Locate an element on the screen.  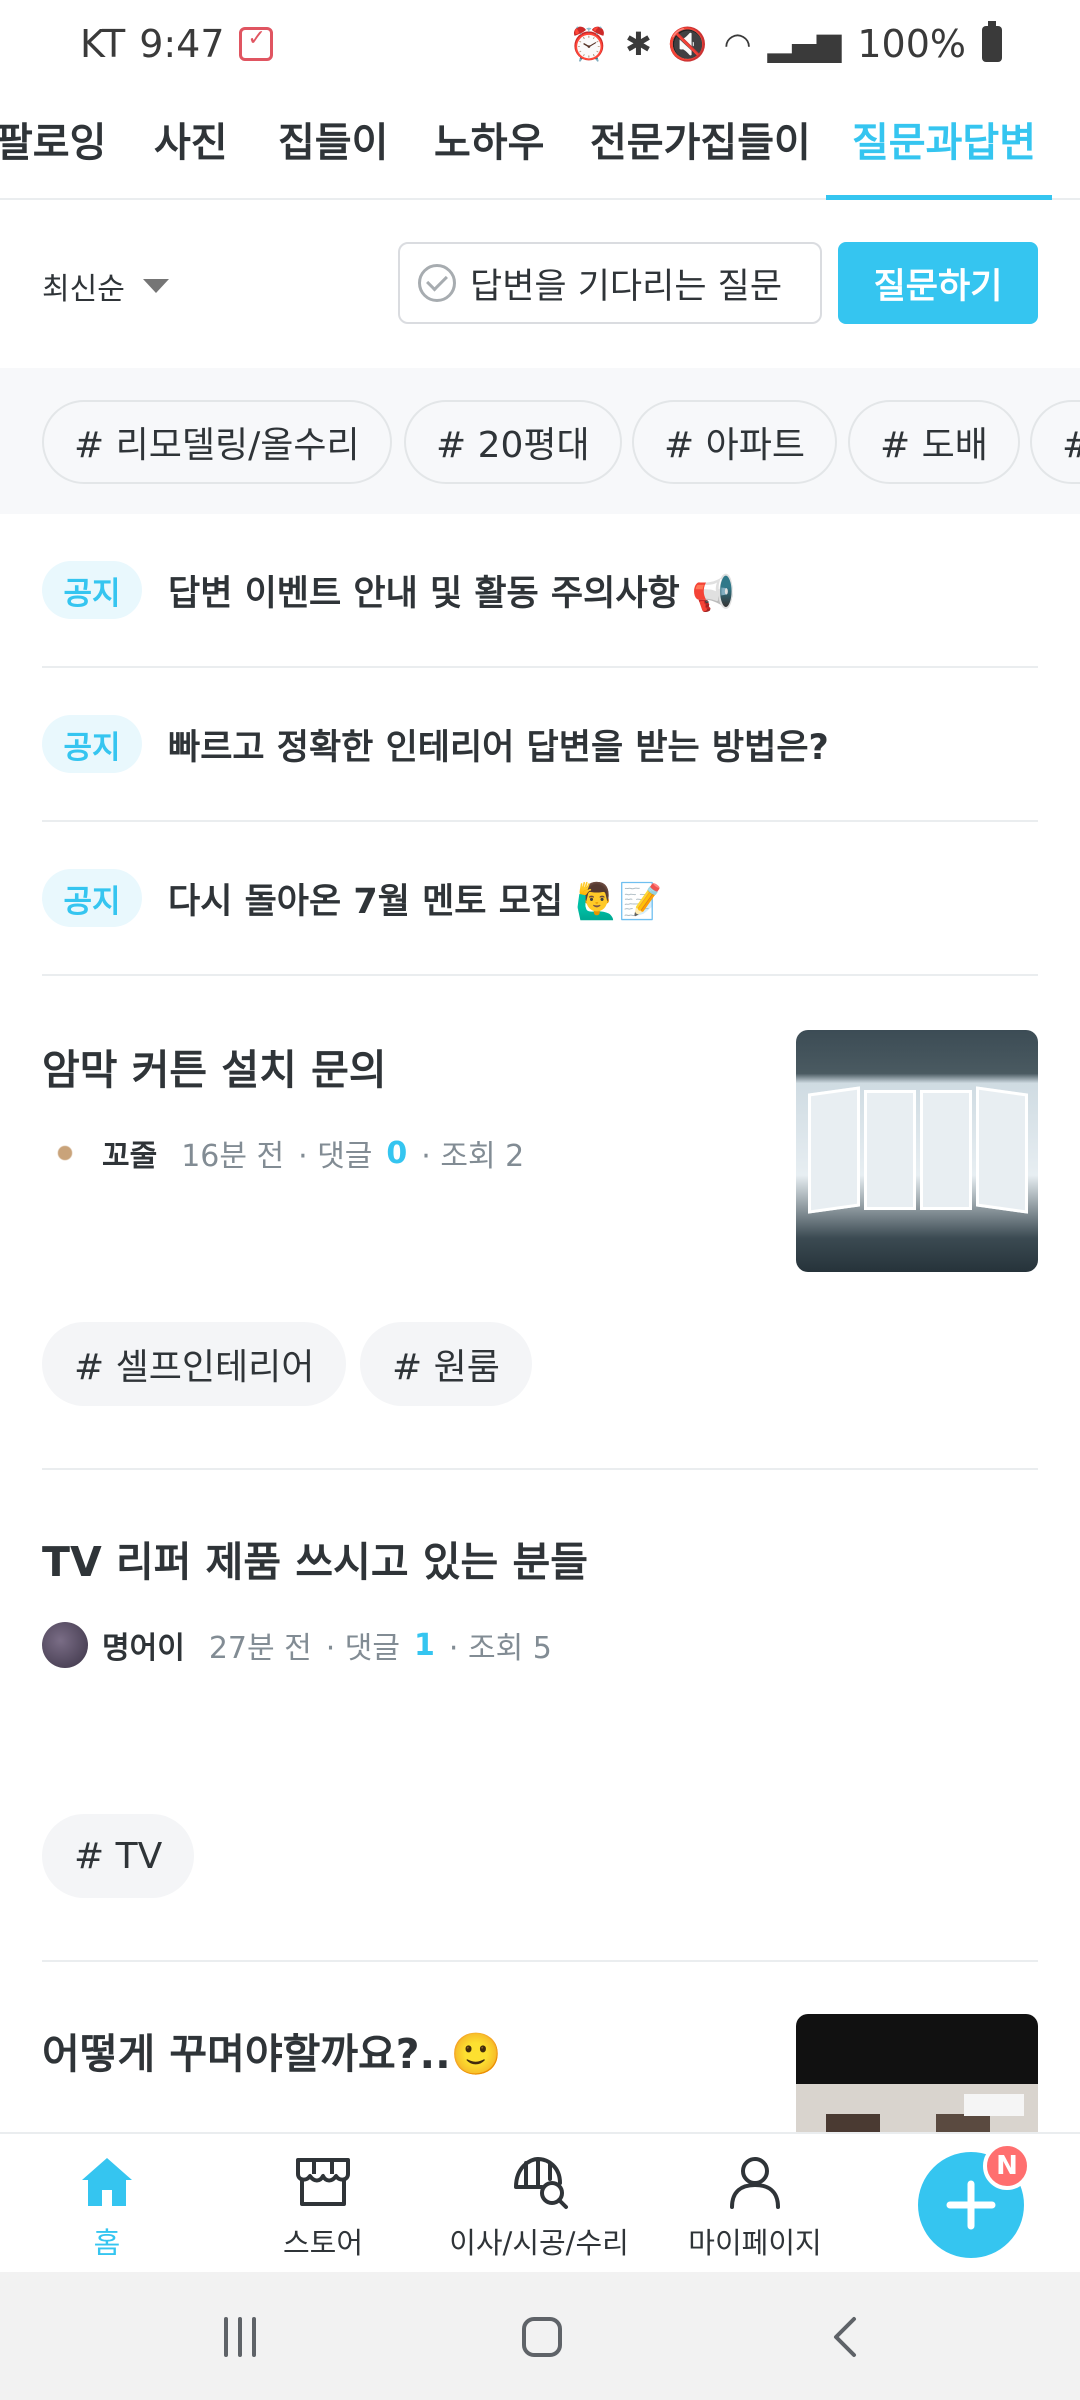
nav-mypage: 마이페이지 is located at coordinates (755, 2207).